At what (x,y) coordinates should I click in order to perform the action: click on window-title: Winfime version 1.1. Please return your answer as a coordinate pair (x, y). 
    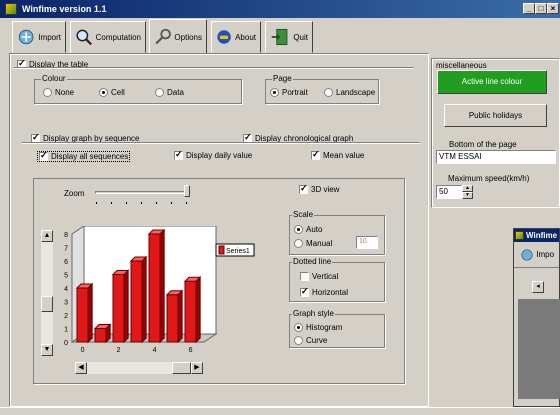
    Looking at the image, I should click on (64, 9).